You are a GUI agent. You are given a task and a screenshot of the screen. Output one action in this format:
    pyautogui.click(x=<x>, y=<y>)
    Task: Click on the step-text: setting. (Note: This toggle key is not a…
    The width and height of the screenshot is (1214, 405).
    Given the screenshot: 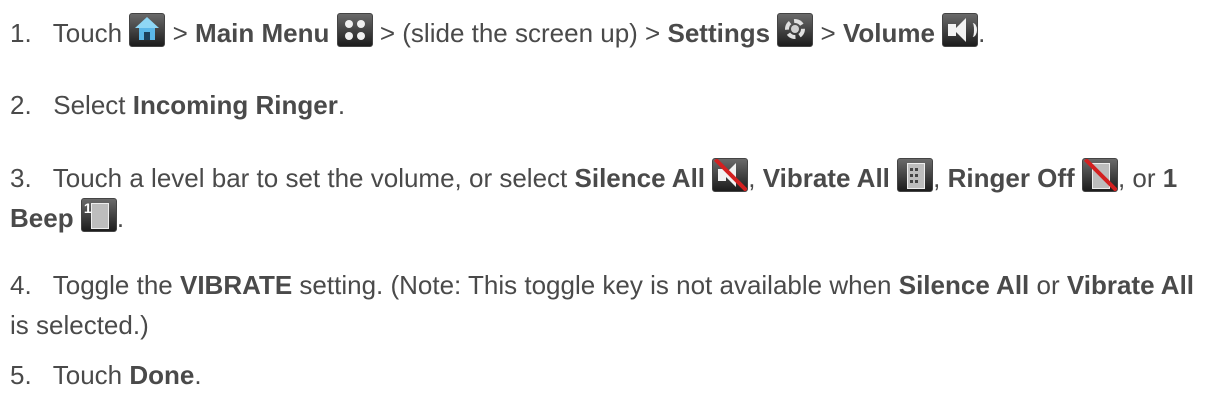 What is the action you would take?
    pyautogui.click(x=595, y=285)
    